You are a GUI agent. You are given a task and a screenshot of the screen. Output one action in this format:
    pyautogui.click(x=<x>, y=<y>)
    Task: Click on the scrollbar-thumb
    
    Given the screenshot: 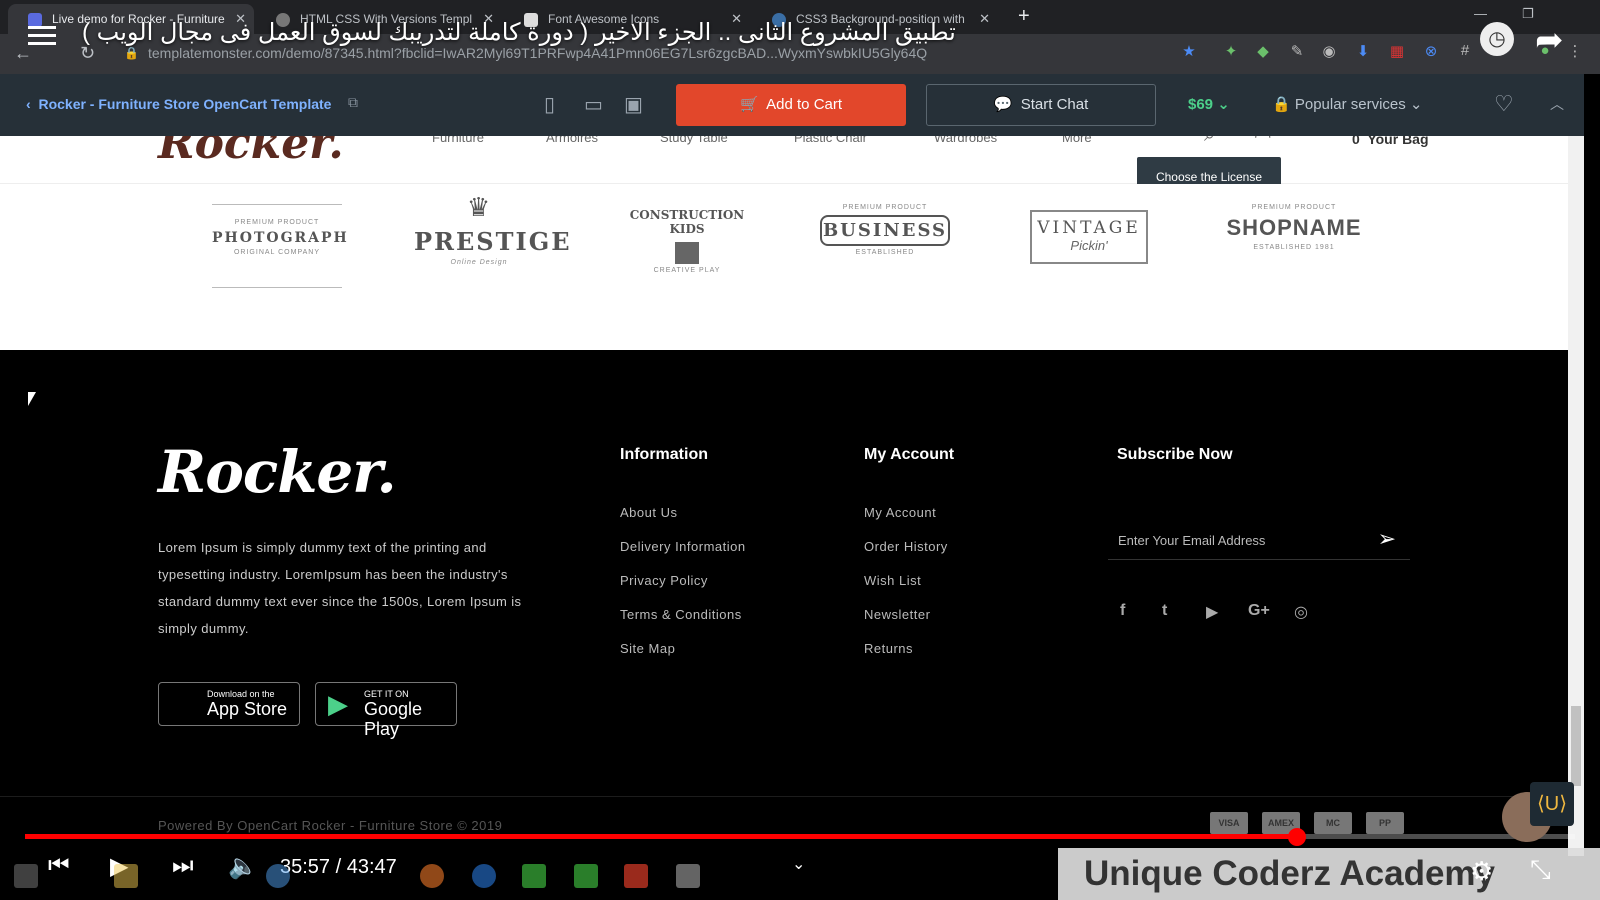 What is the action you would take?
    pyautogui.click(x=1576, y=746)
    